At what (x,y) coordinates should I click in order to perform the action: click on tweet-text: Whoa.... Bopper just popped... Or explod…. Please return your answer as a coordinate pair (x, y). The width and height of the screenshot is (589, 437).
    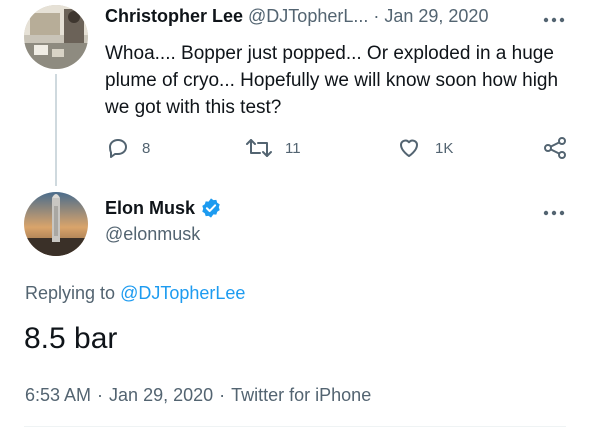
    Looking at the image, I should click on (332, 80).